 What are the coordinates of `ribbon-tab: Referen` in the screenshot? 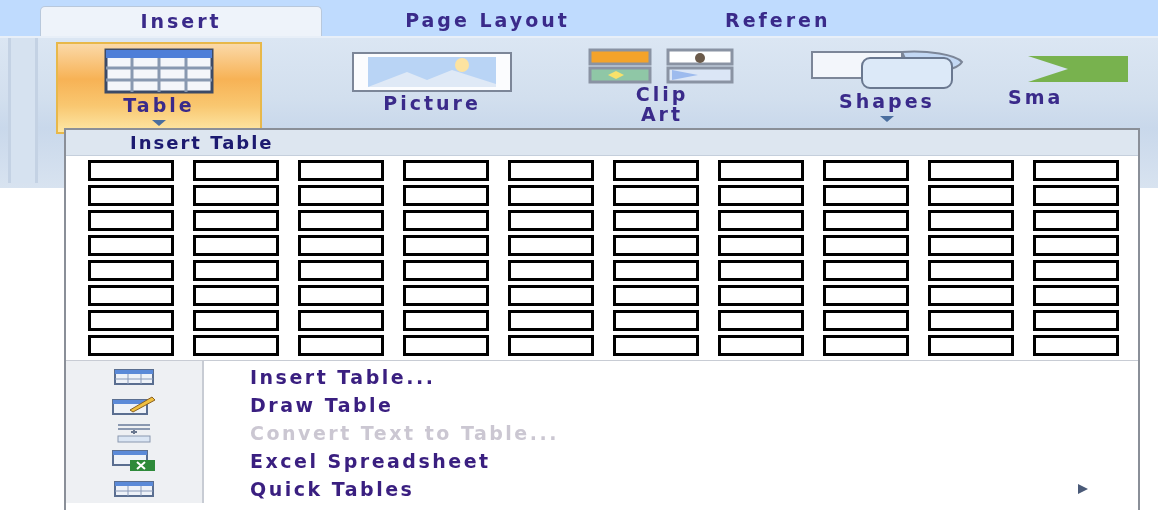 It's located at (778, 21).